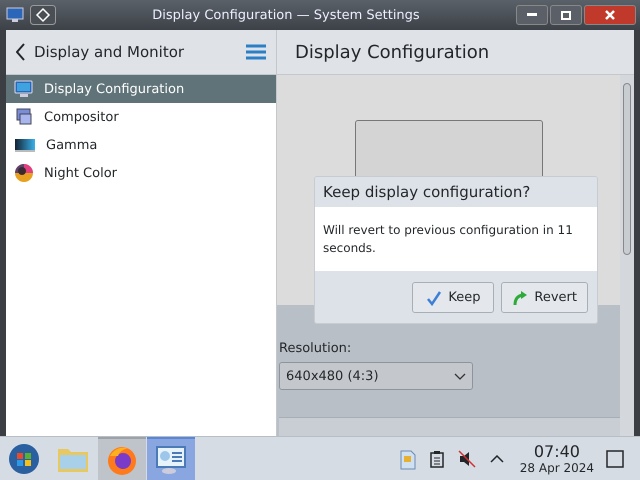  What do you see at coordinates (434, 298) in the screenshot?
I see `check-icon` at bounding box center [434, 298].